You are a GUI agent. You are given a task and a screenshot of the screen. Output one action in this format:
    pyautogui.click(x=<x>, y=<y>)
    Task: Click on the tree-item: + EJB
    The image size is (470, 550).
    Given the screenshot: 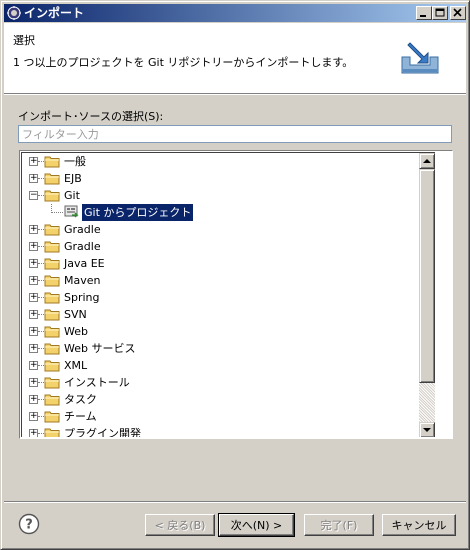 What is the action you would take?
    pyautogui.click(x=220, y=178)
    